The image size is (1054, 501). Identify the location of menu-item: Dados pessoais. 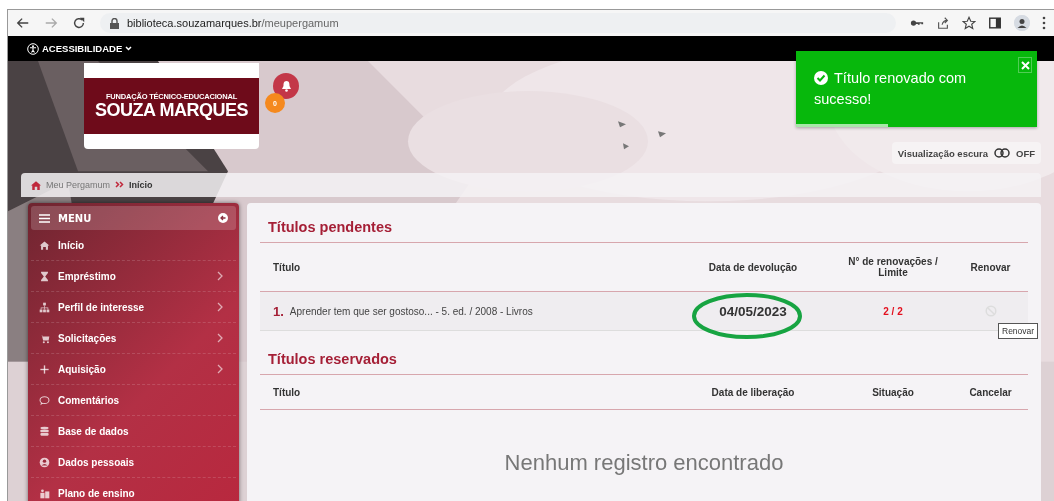
(133, 462).